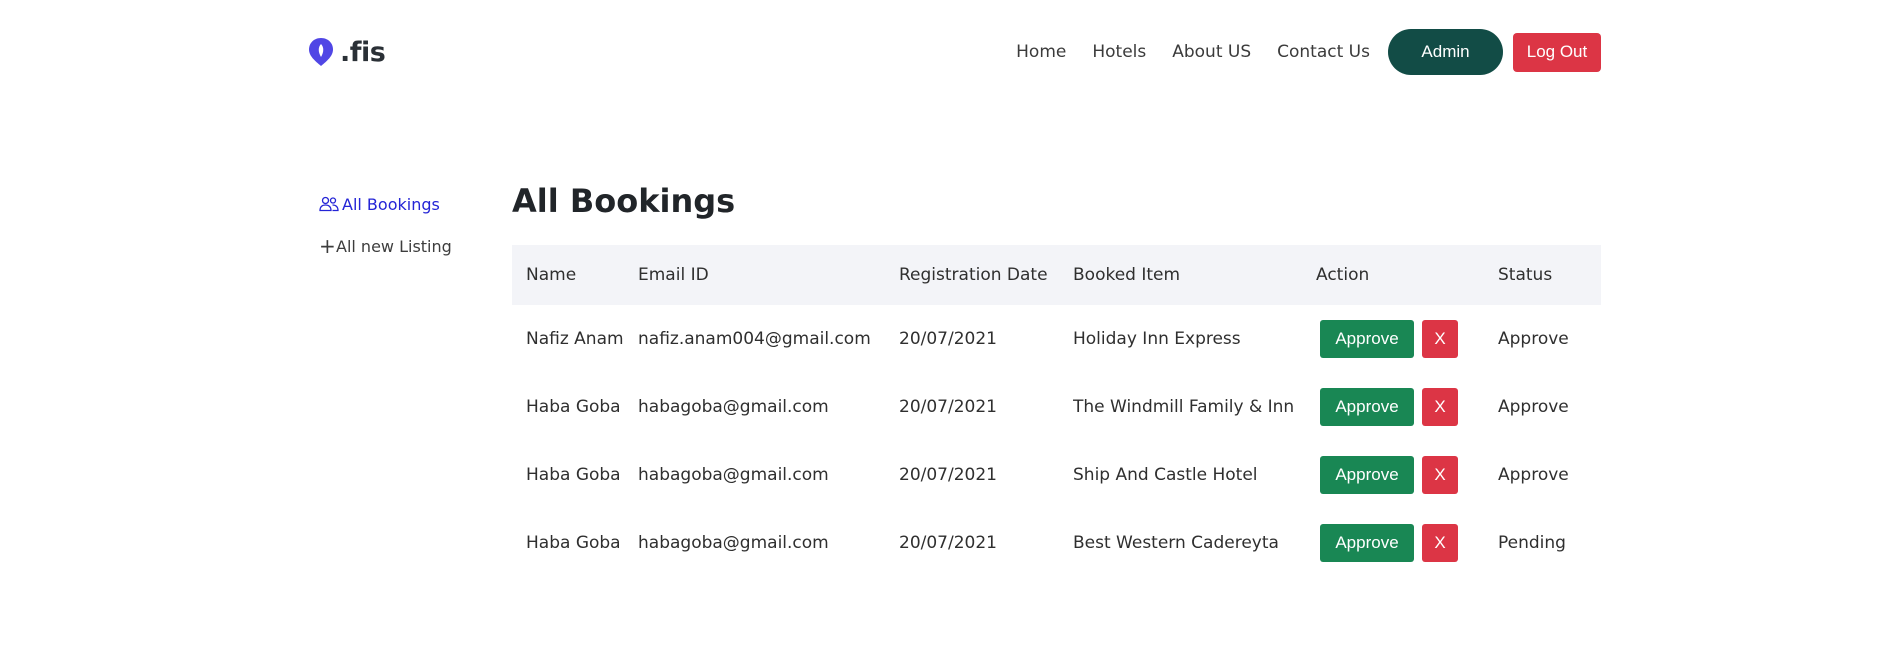 Image resolution: width=1904 pixels, height=657 pixels. I want to click on brand-logo: .fis, so click(346, 52).